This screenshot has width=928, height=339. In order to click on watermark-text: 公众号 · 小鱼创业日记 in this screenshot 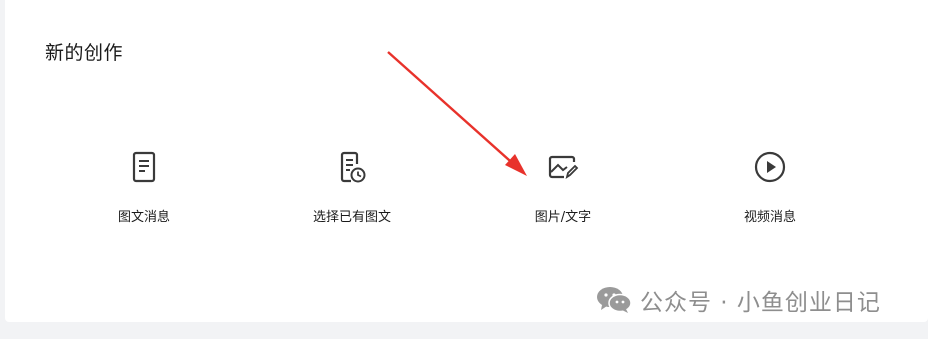, I will do `click(760, 303)`.